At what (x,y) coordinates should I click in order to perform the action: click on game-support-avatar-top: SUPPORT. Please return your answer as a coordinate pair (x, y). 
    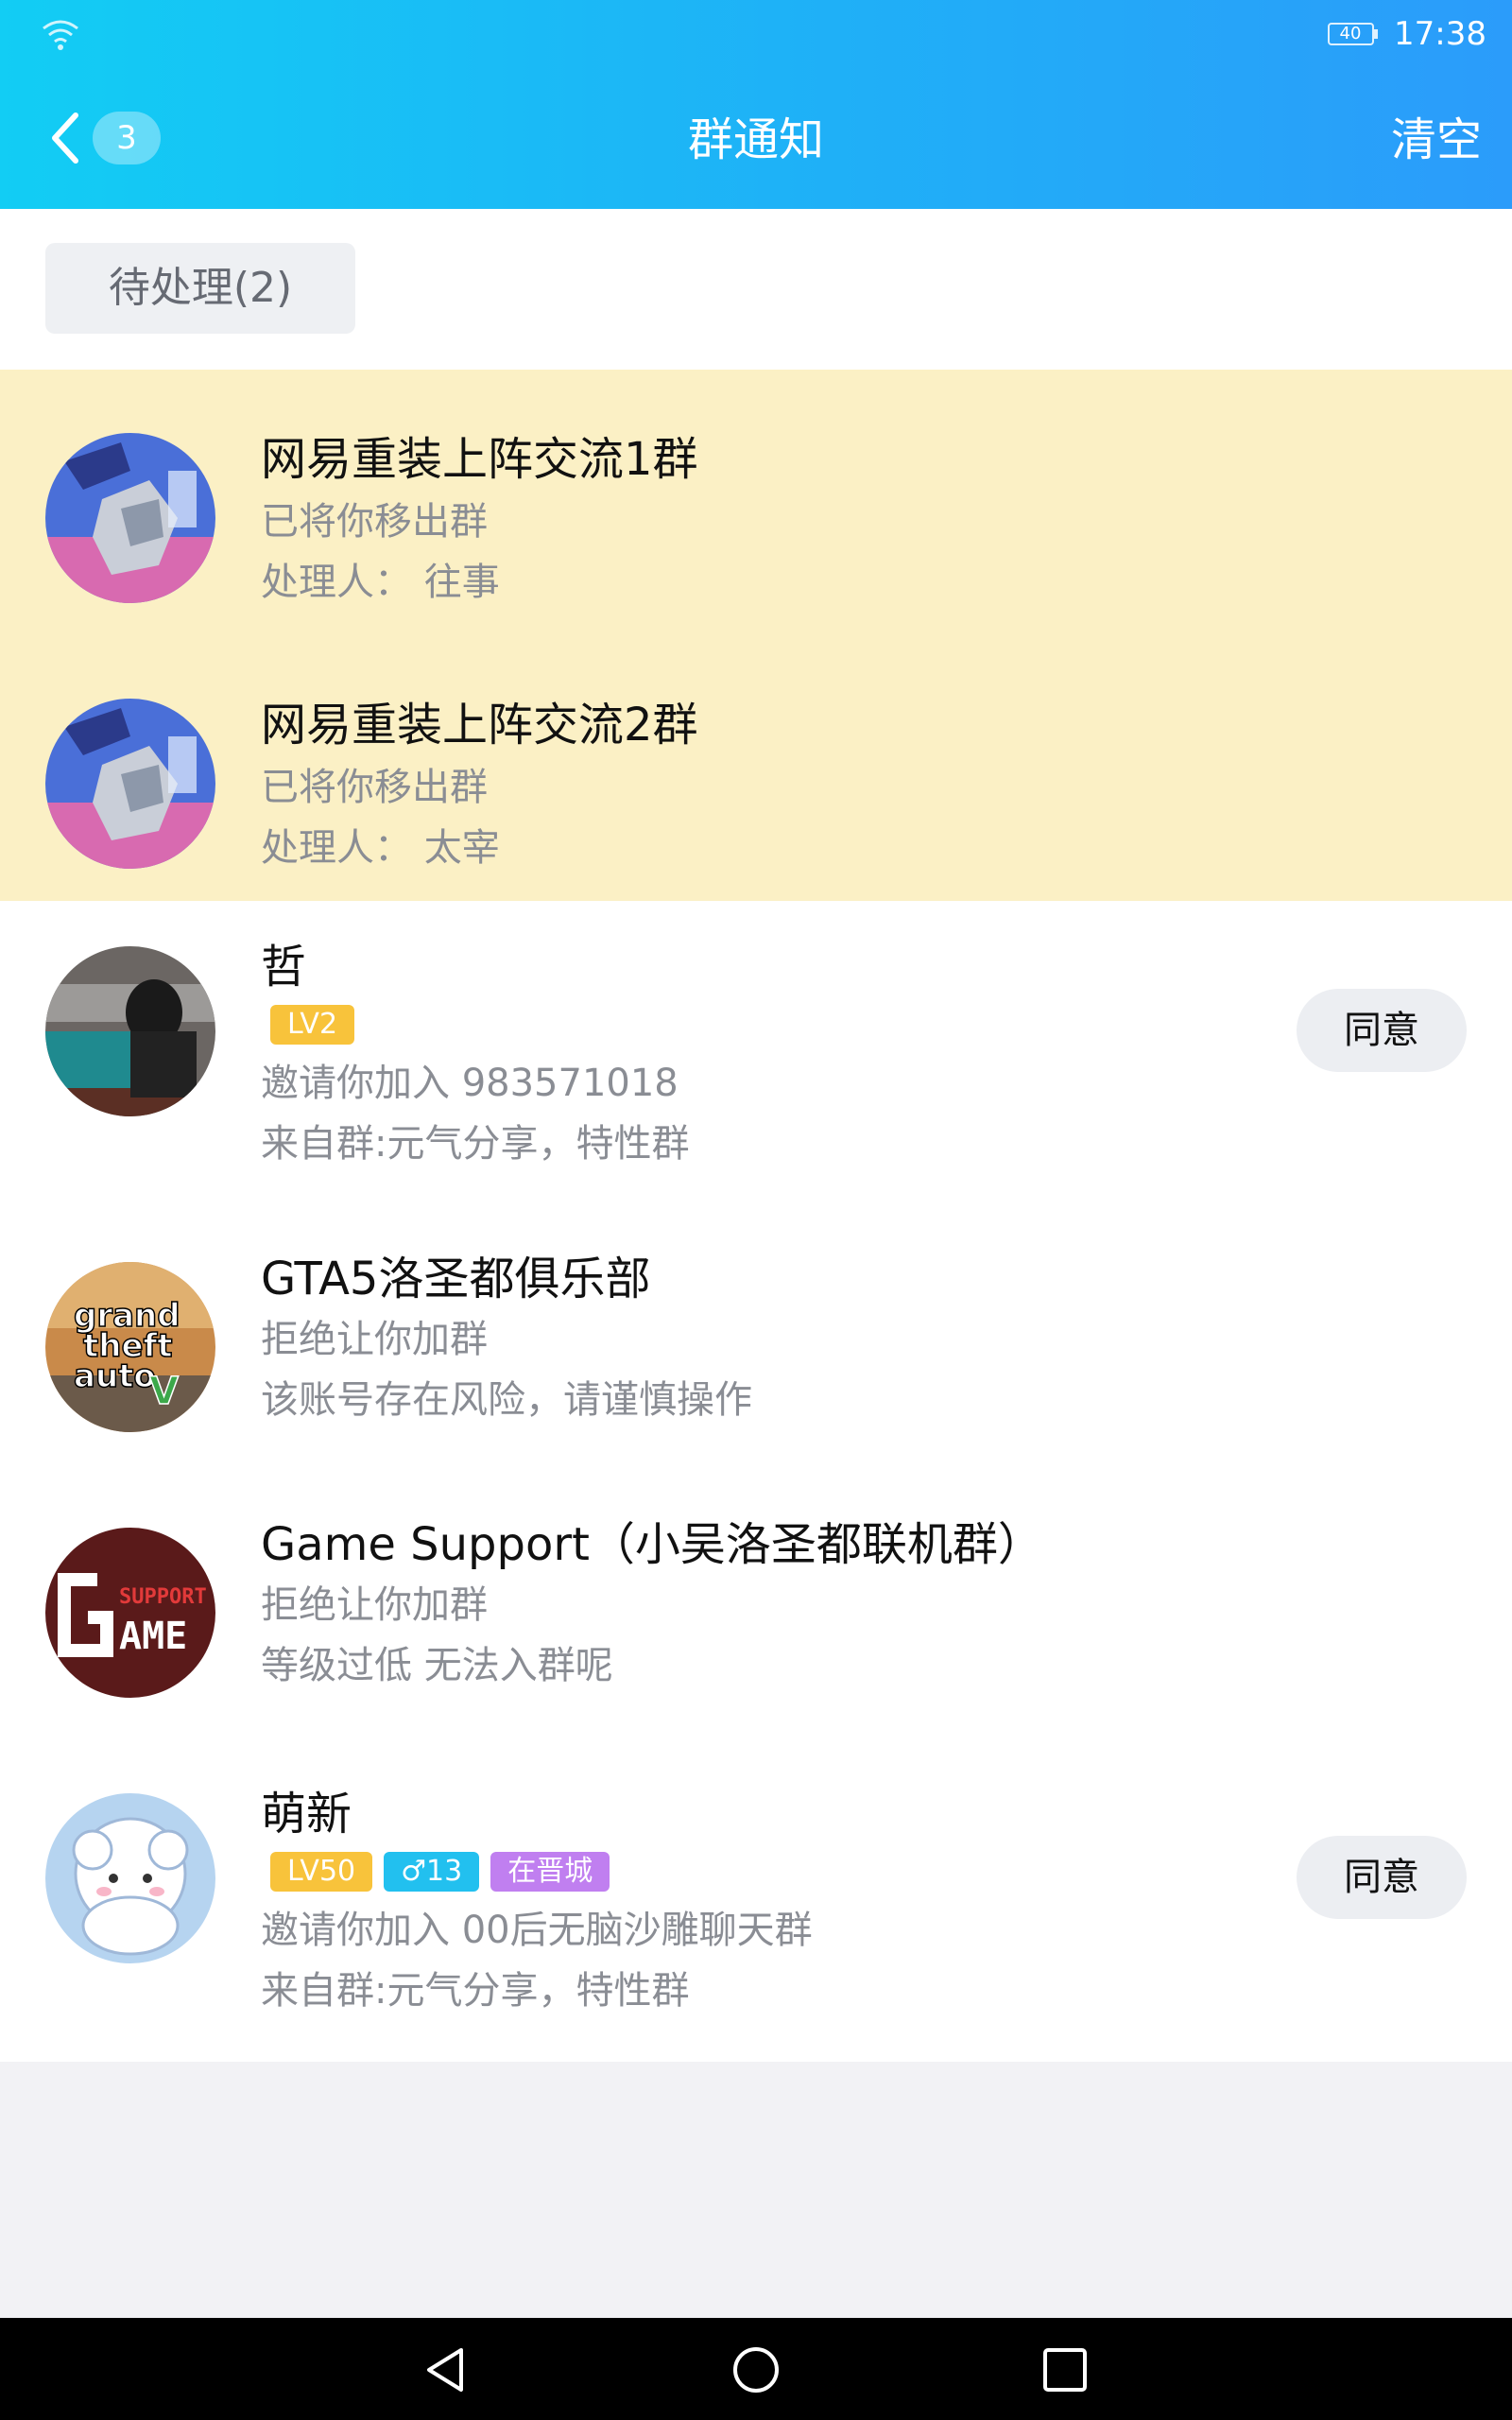
    Looking at the image, I should click on (163, 1597).